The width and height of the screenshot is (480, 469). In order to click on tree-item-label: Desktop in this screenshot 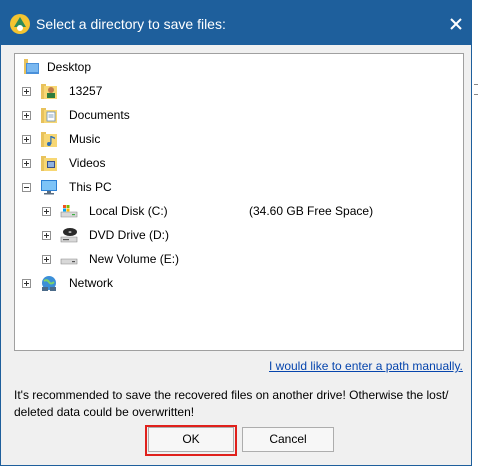, I will do `click(69, 67)`.